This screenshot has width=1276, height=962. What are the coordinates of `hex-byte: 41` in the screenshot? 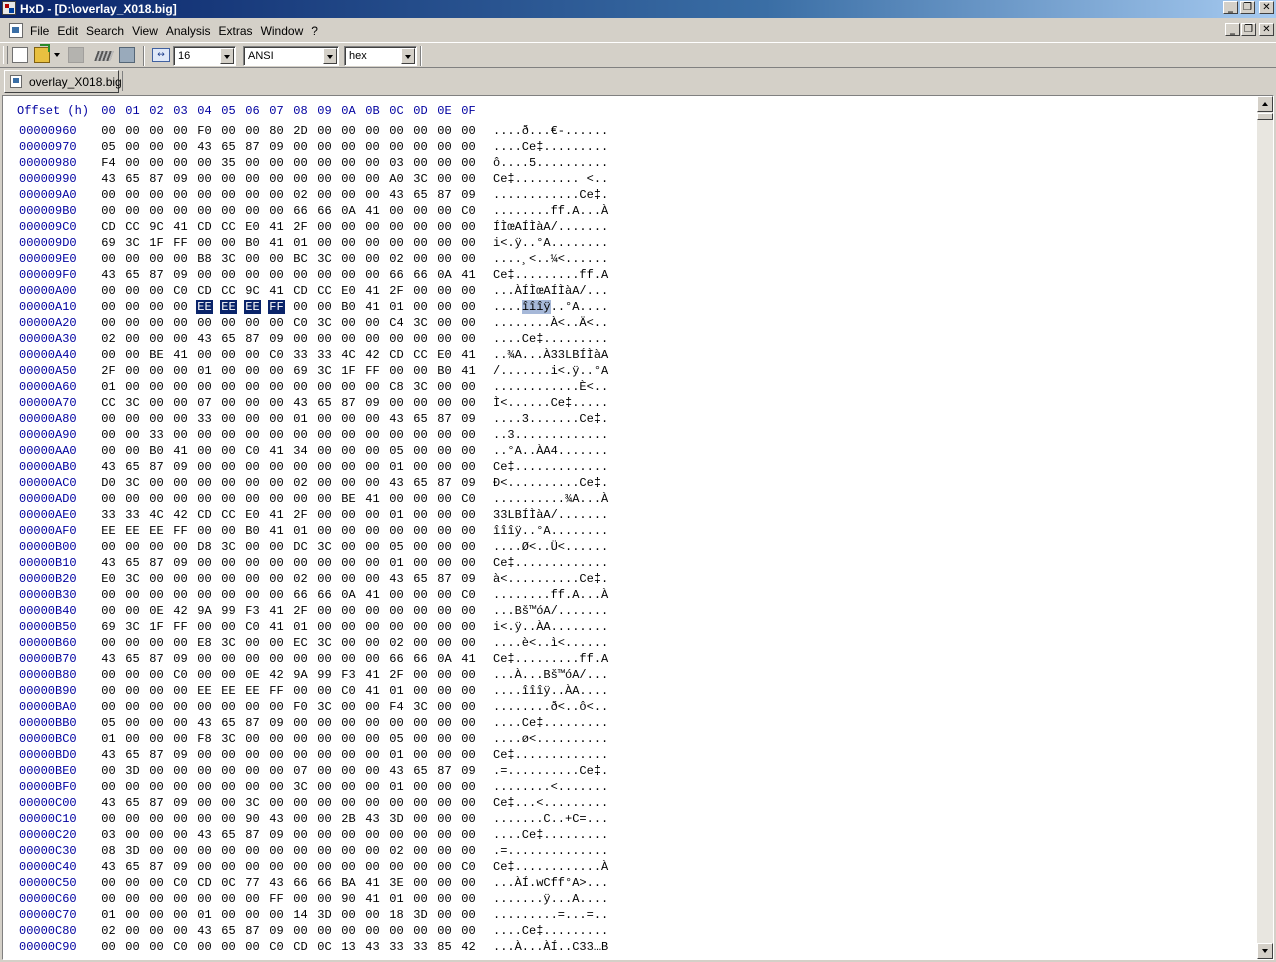 It's located at (372, 899).